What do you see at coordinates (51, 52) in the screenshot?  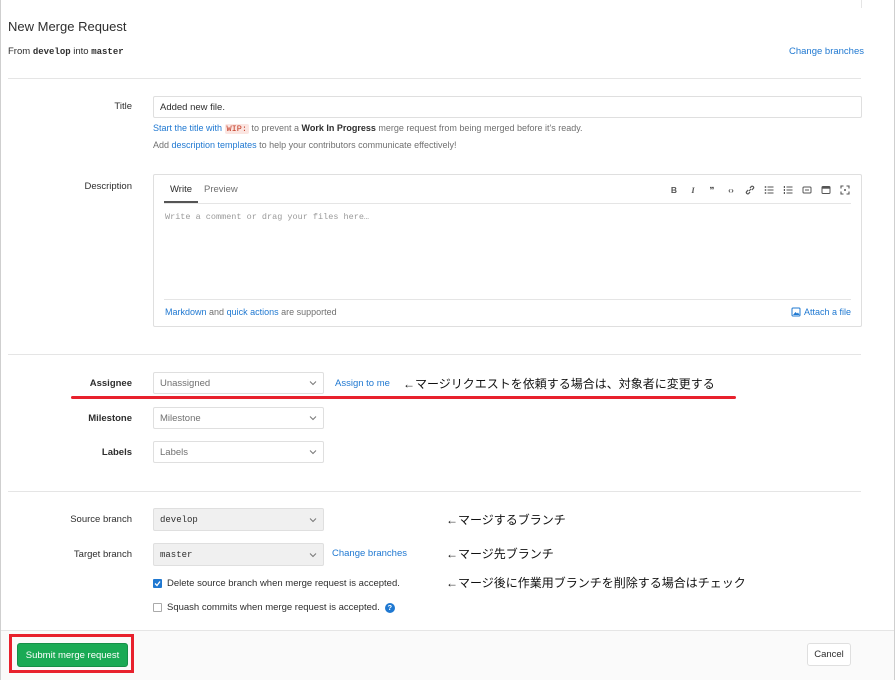 I see `source-branch-name: develop` at bounding box center [51, 52].